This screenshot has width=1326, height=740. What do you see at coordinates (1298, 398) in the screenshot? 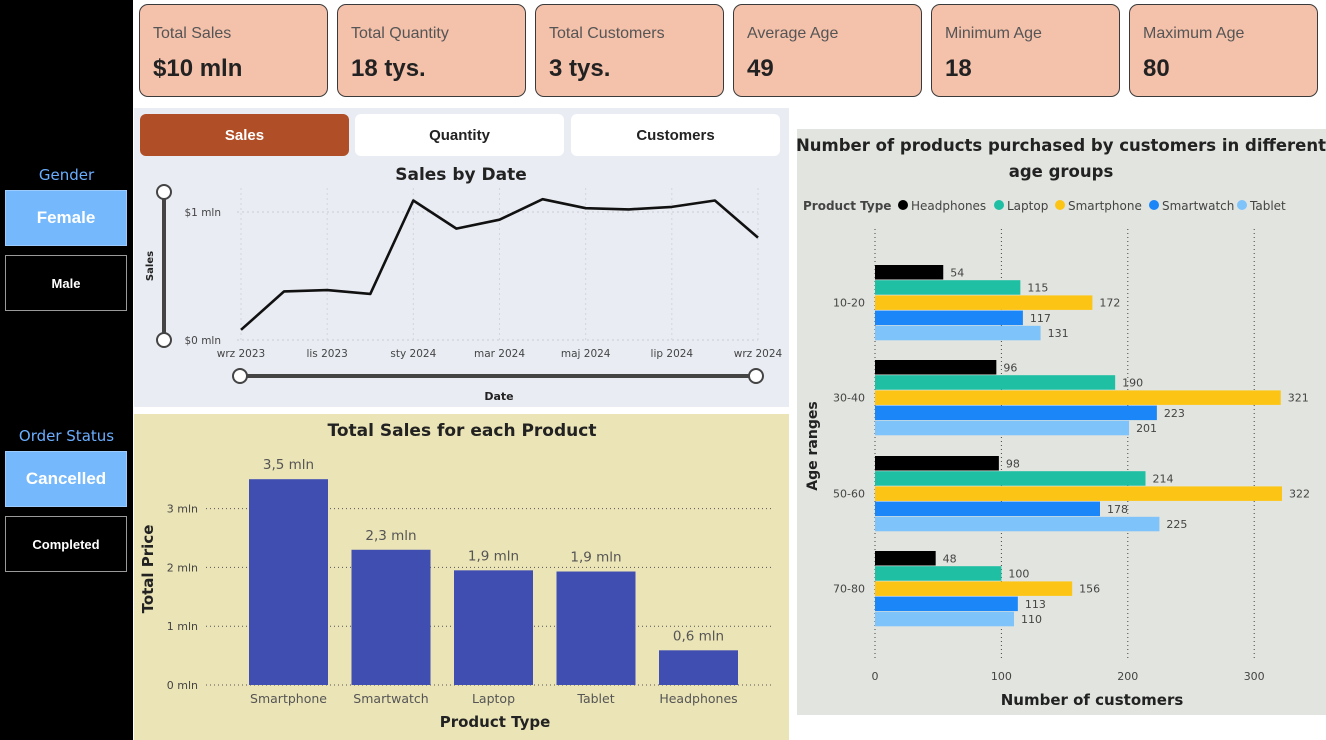
I see `bar-data-label: 321` at bounding box center [1298, 398].